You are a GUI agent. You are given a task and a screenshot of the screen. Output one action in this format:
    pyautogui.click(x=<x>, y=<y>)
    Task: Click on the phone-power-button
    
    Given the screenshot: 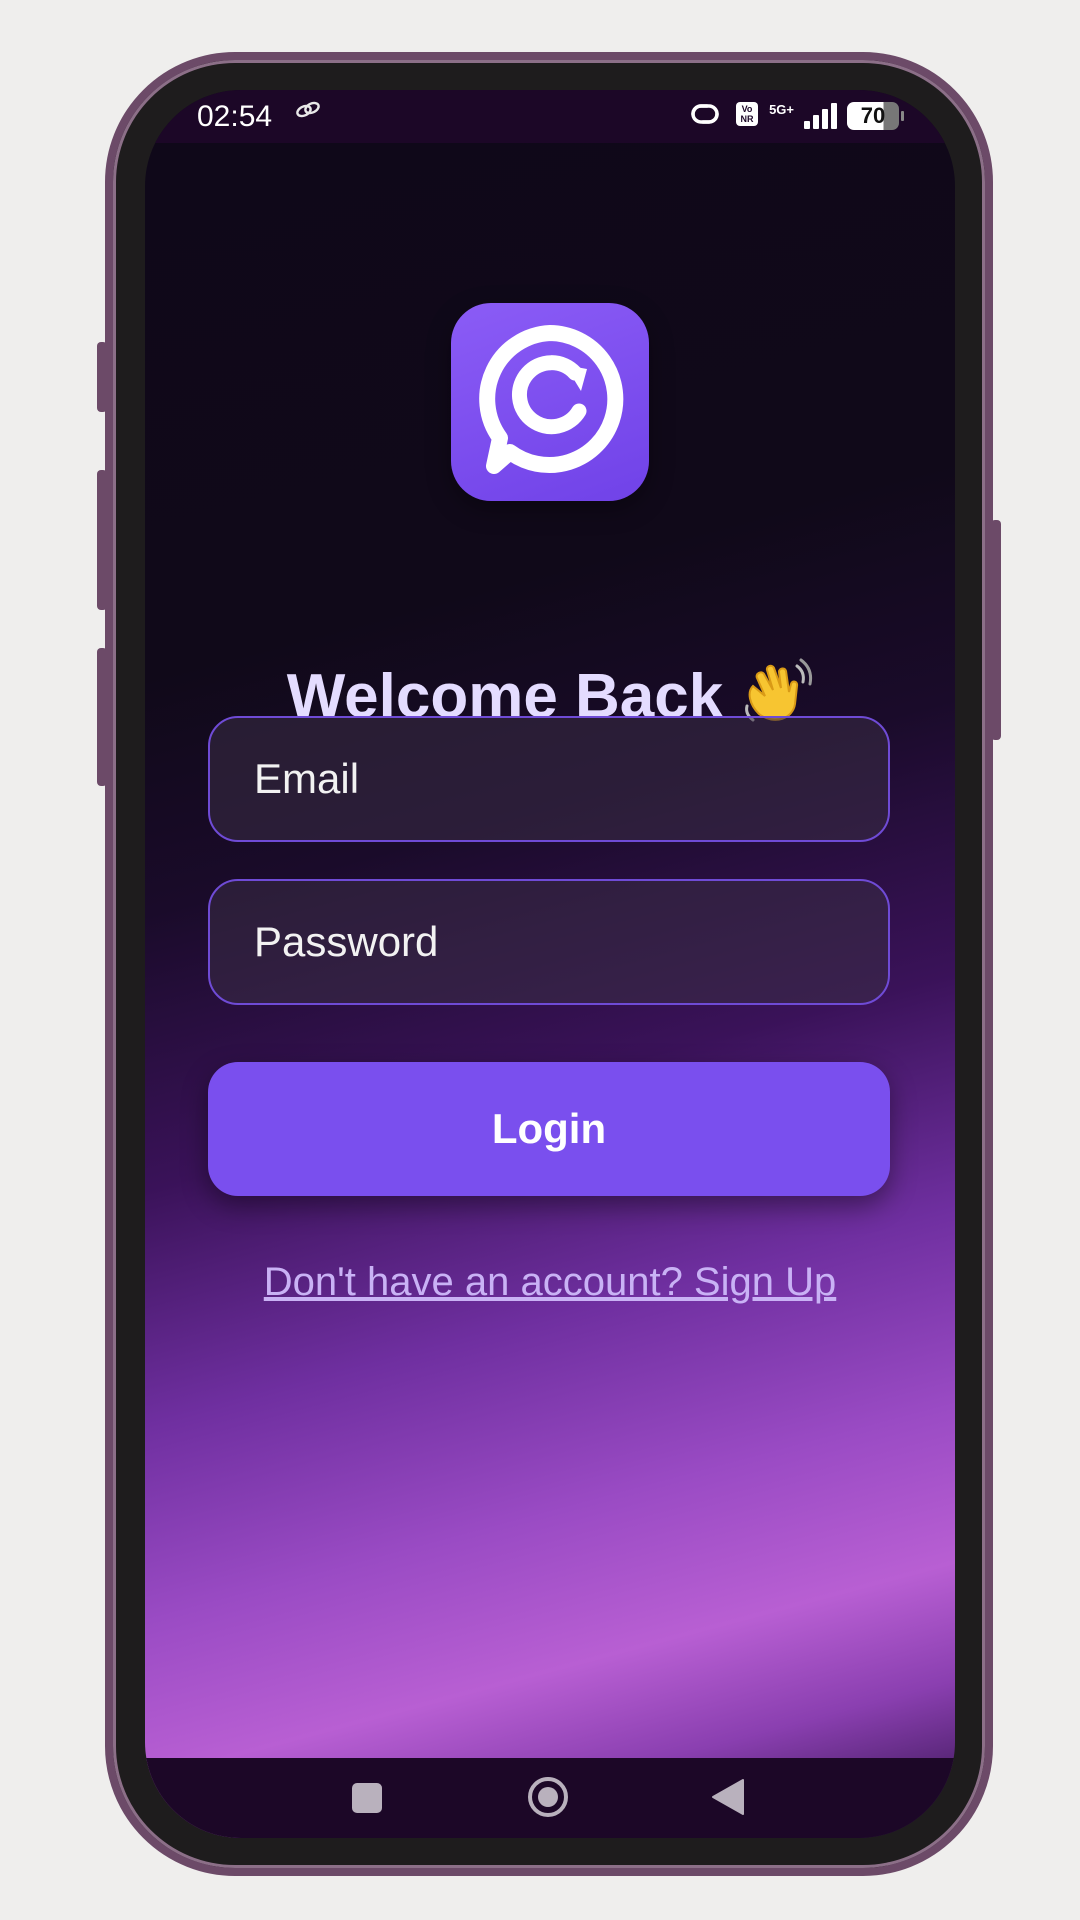 What is the action you would take?
    pyautogui.click(x=996, y=630)
    